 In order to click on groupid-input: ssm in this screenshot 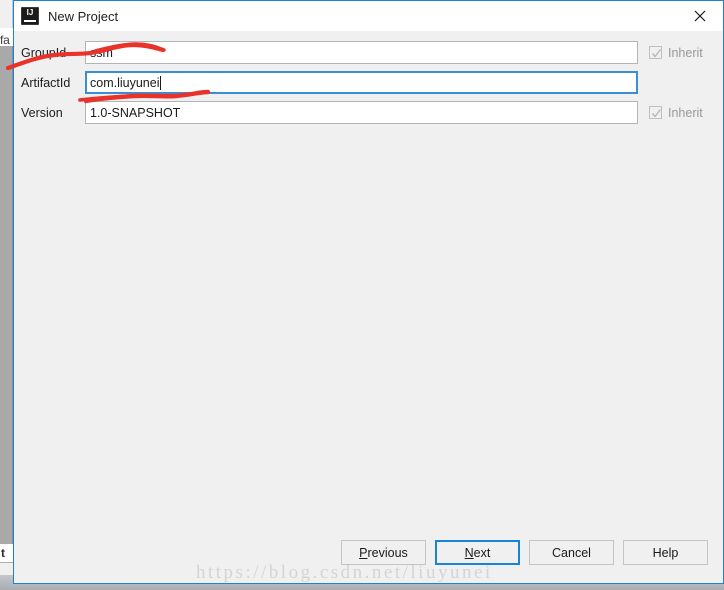, I will do `click(361, 52)`.